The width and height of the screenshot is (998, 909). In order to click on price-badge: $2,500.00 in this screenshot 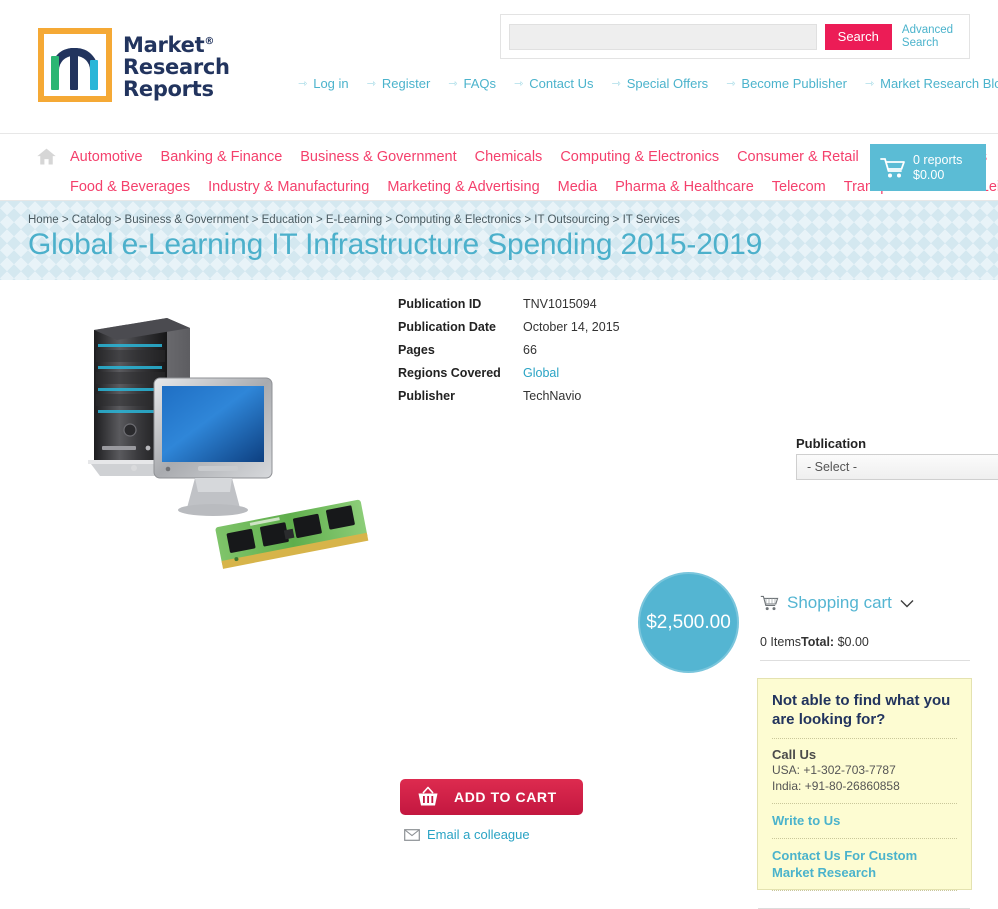, I will do `click(688, 622)`.